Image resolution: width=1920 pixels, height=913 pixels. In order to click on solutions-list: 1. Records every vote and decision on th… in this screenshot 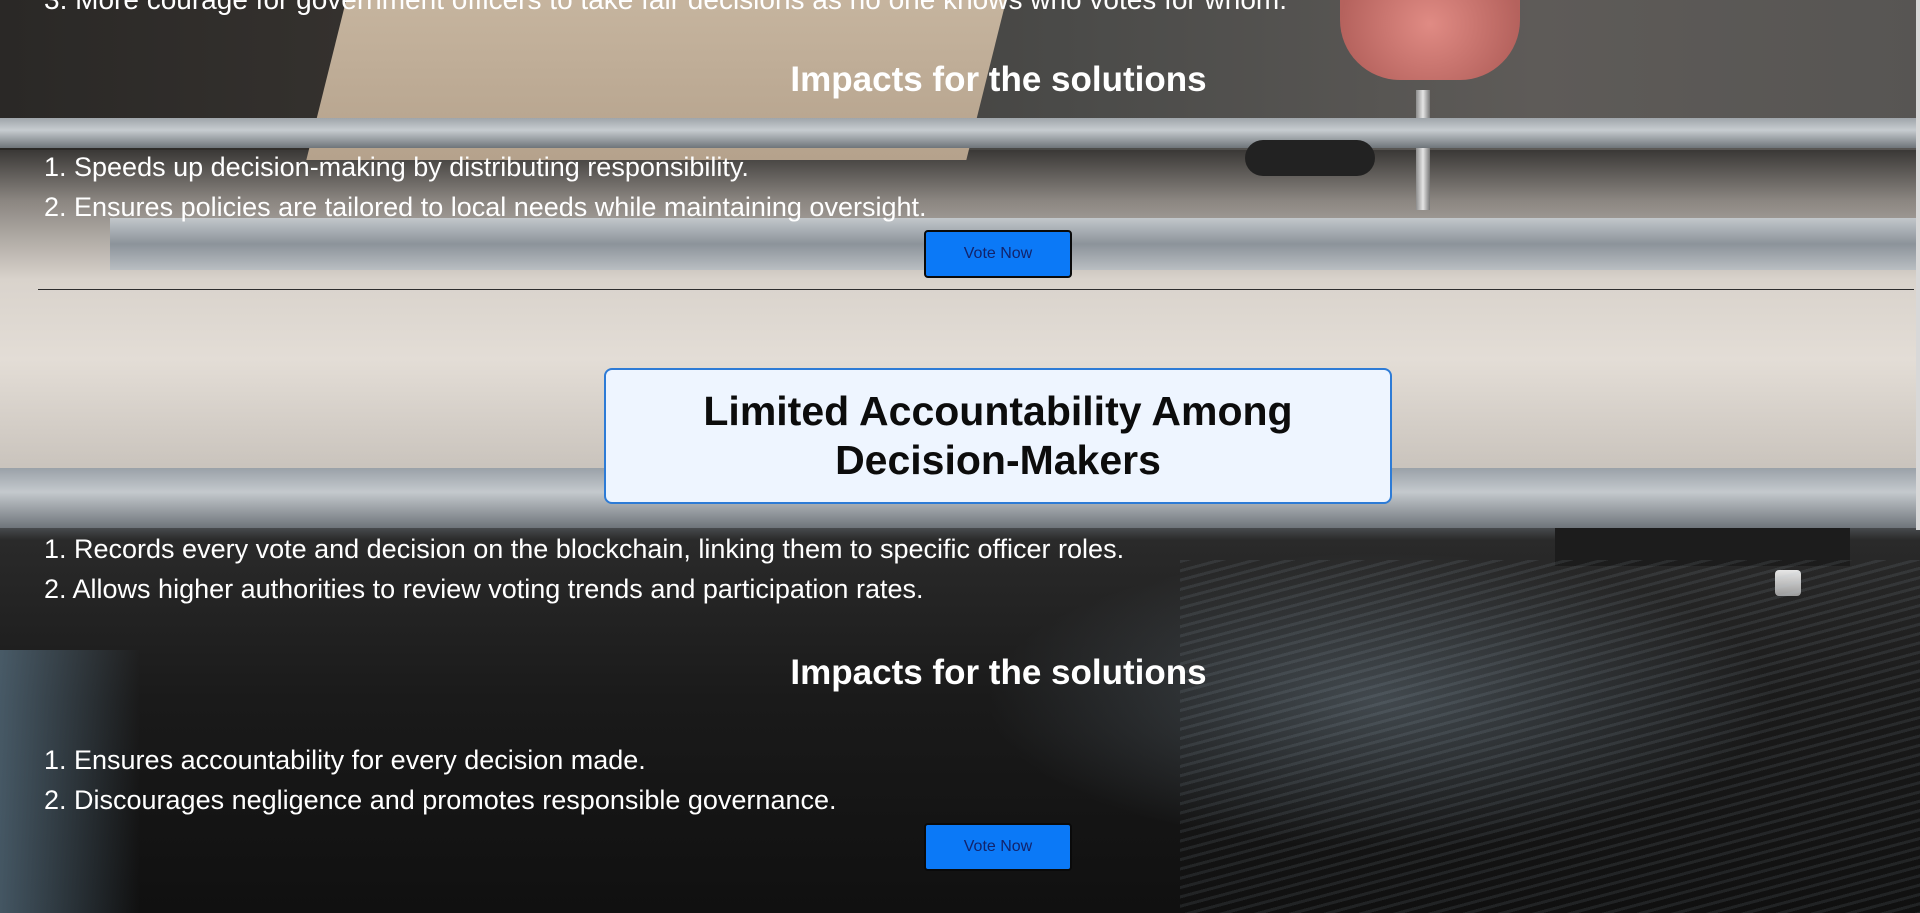, I will do `click(584, 569)`.